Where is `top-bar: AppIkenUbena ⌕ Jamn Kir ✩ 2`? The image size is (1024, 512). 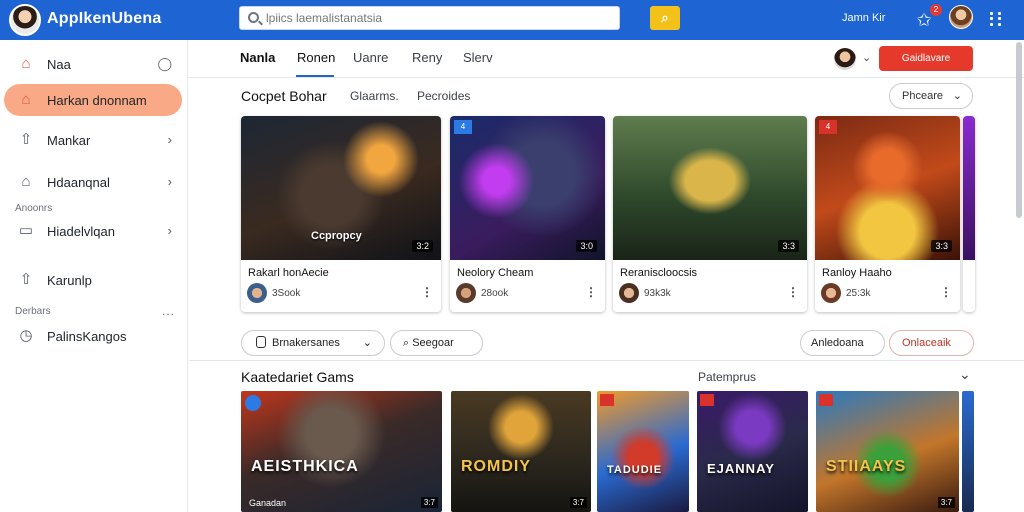 top-bar: AppIkenUbena ⌕ Jamn Kir ✩ 2 is located at coordinates (512, 20).